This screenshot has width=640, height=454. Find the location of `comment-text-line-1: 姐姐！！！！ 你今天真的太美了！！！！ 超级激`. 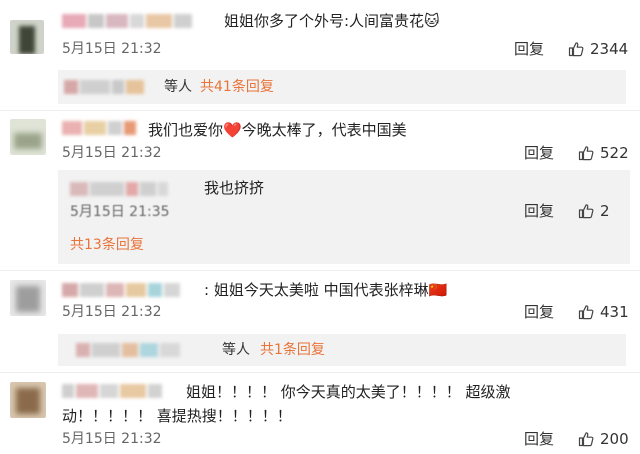

comment-text-line-1: 姐姐！！！！ 你今天真的太美了！！！！ 超级激 is located at coordinates (348, 392).